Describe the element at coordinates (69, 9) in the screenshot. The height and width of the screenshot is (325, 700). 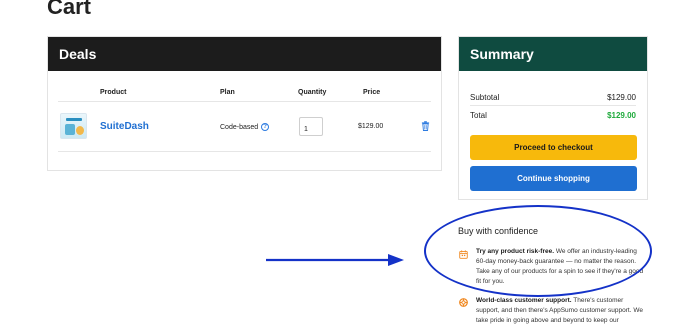
I see `page-title: Cart` at that location.